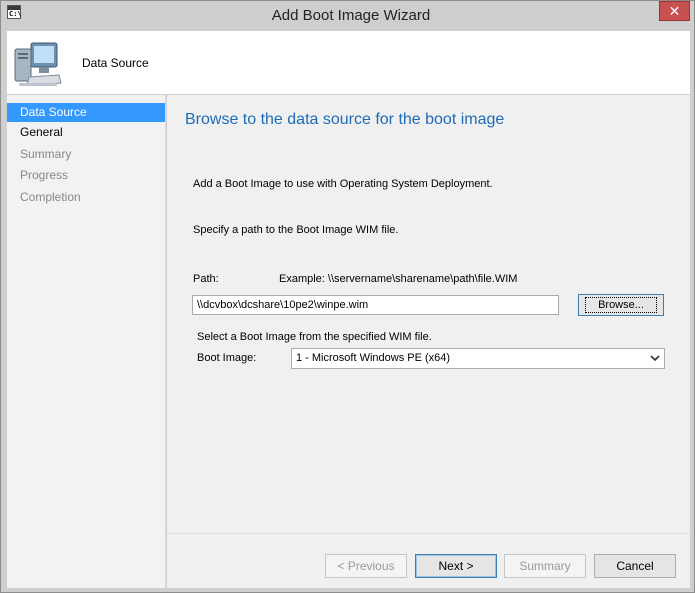 This screenshot has height=593, width=695. I want to click on title-bar: C:\ Add Boot Image Wizard ✕, so click(347, 16).